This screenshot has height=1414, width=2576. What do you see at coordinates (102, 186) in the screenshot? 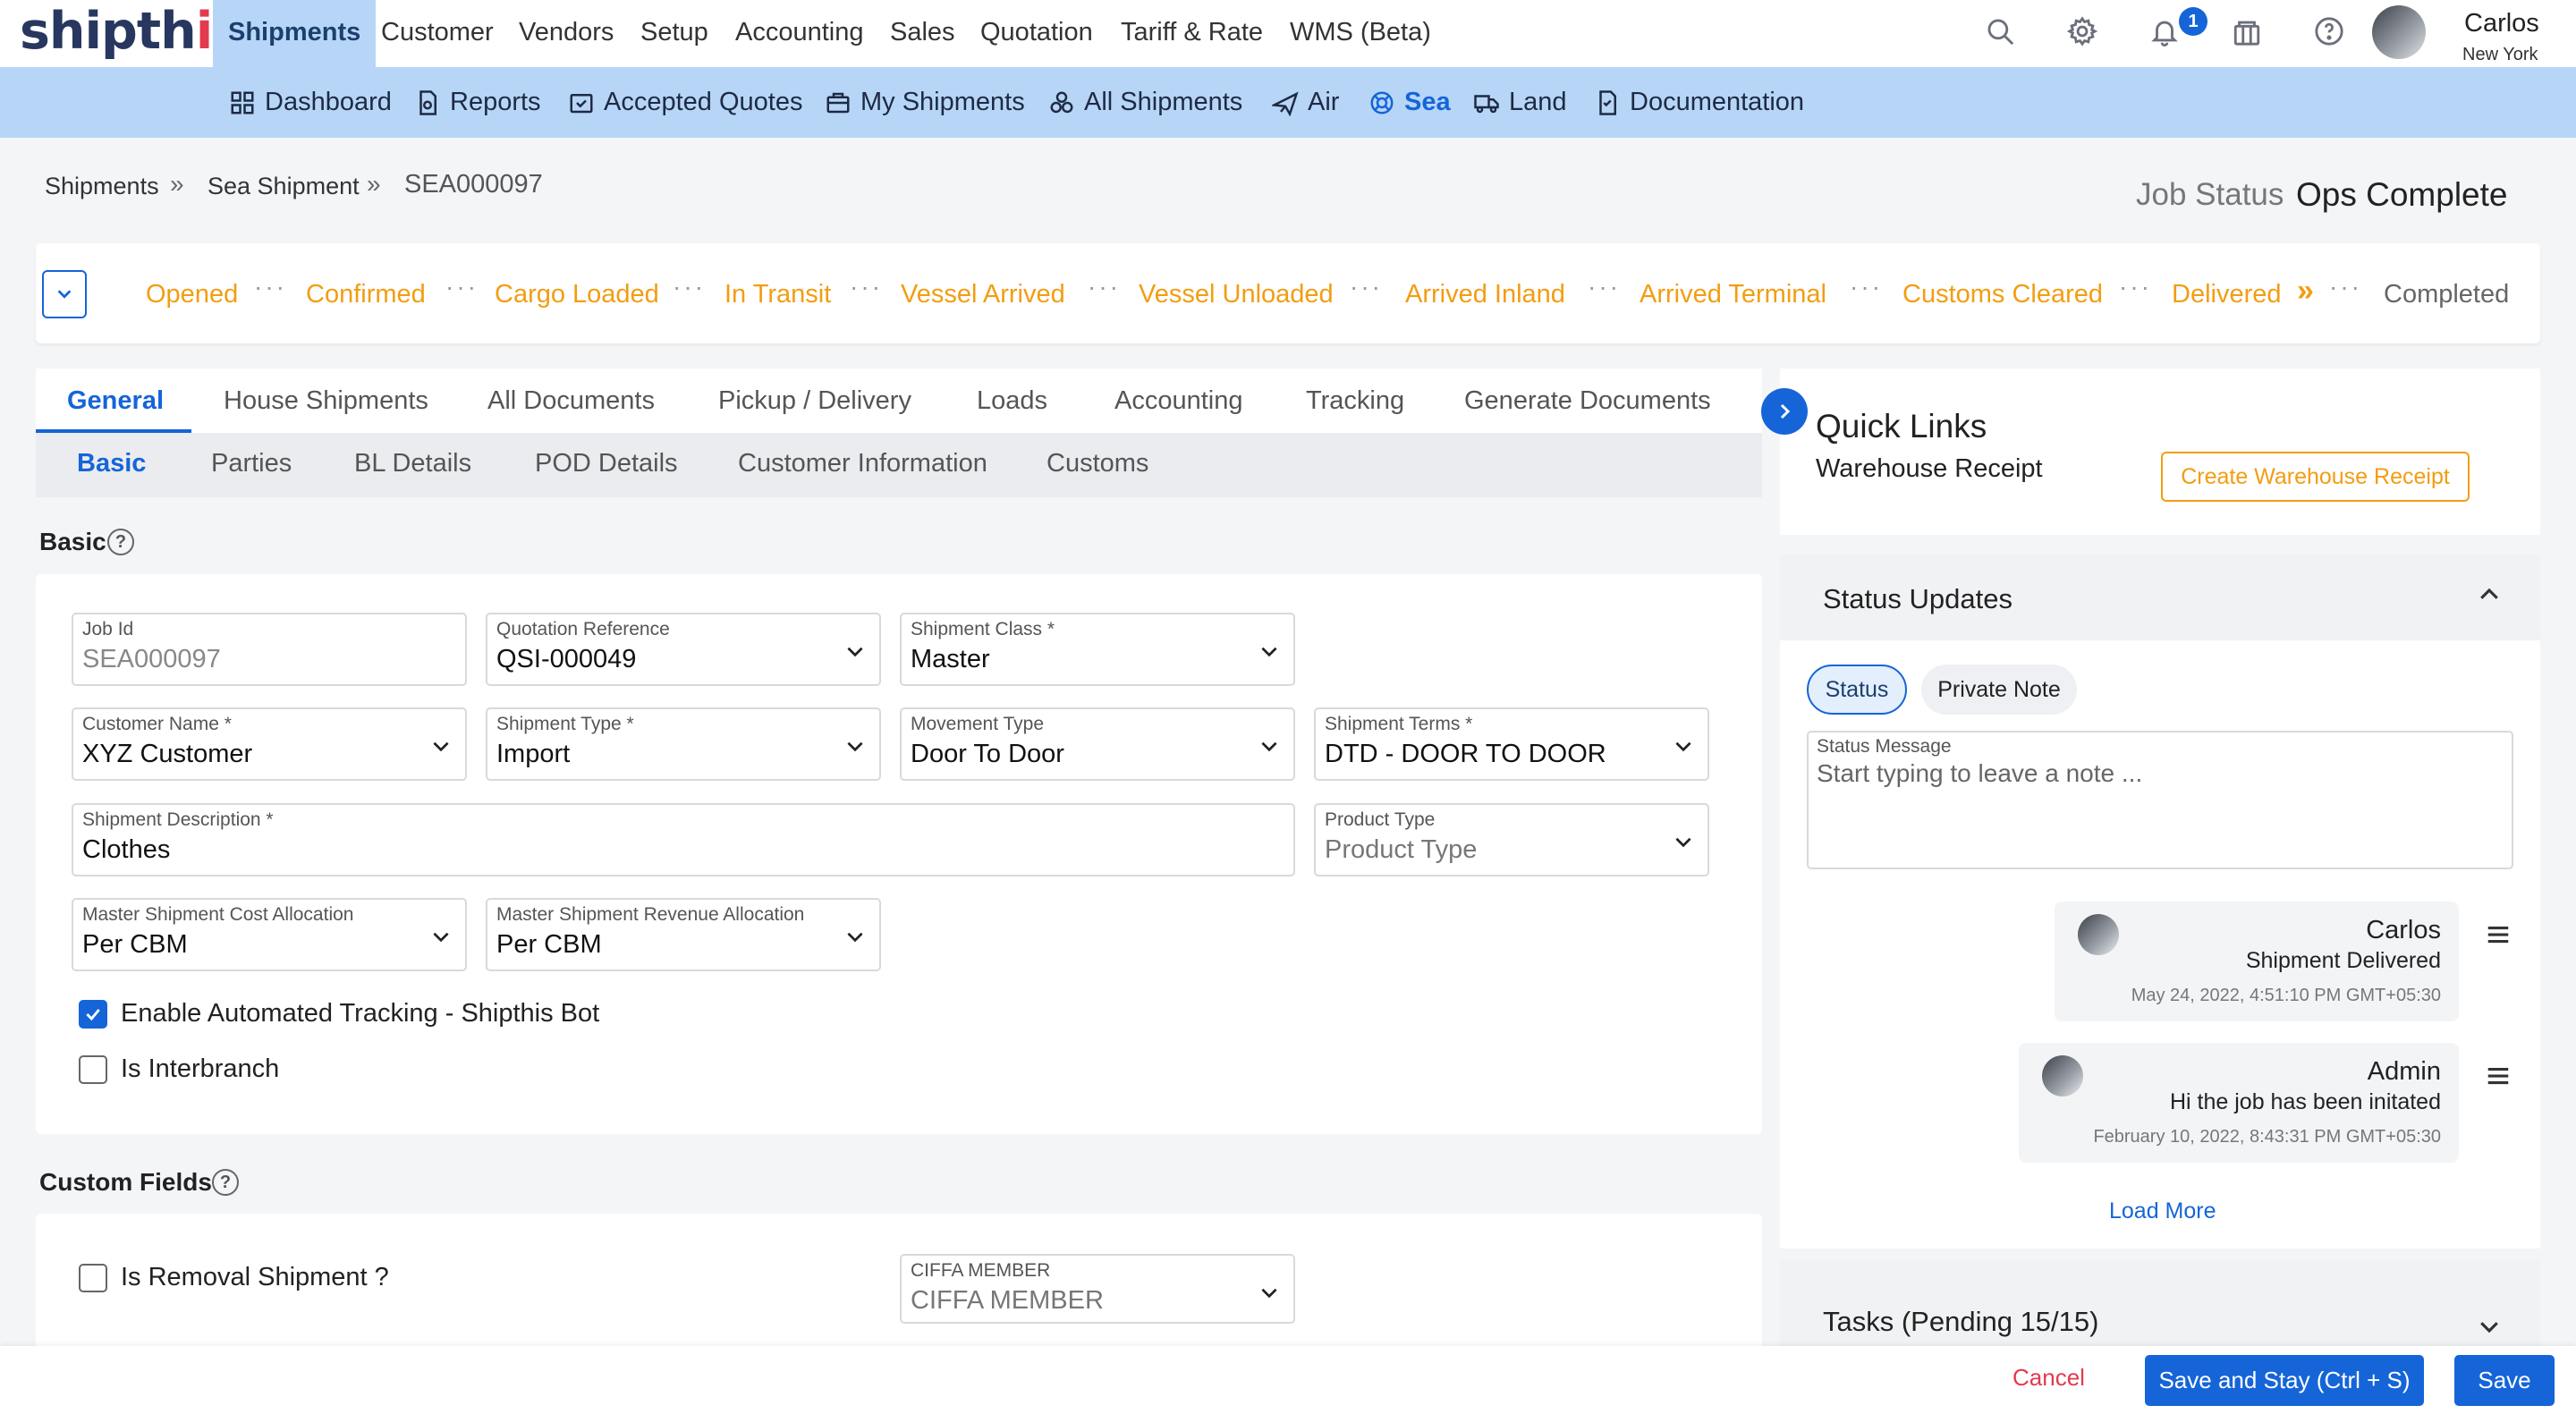
I see `breadcrumb-shipments: Shipments` at bounding box center [102, 186].